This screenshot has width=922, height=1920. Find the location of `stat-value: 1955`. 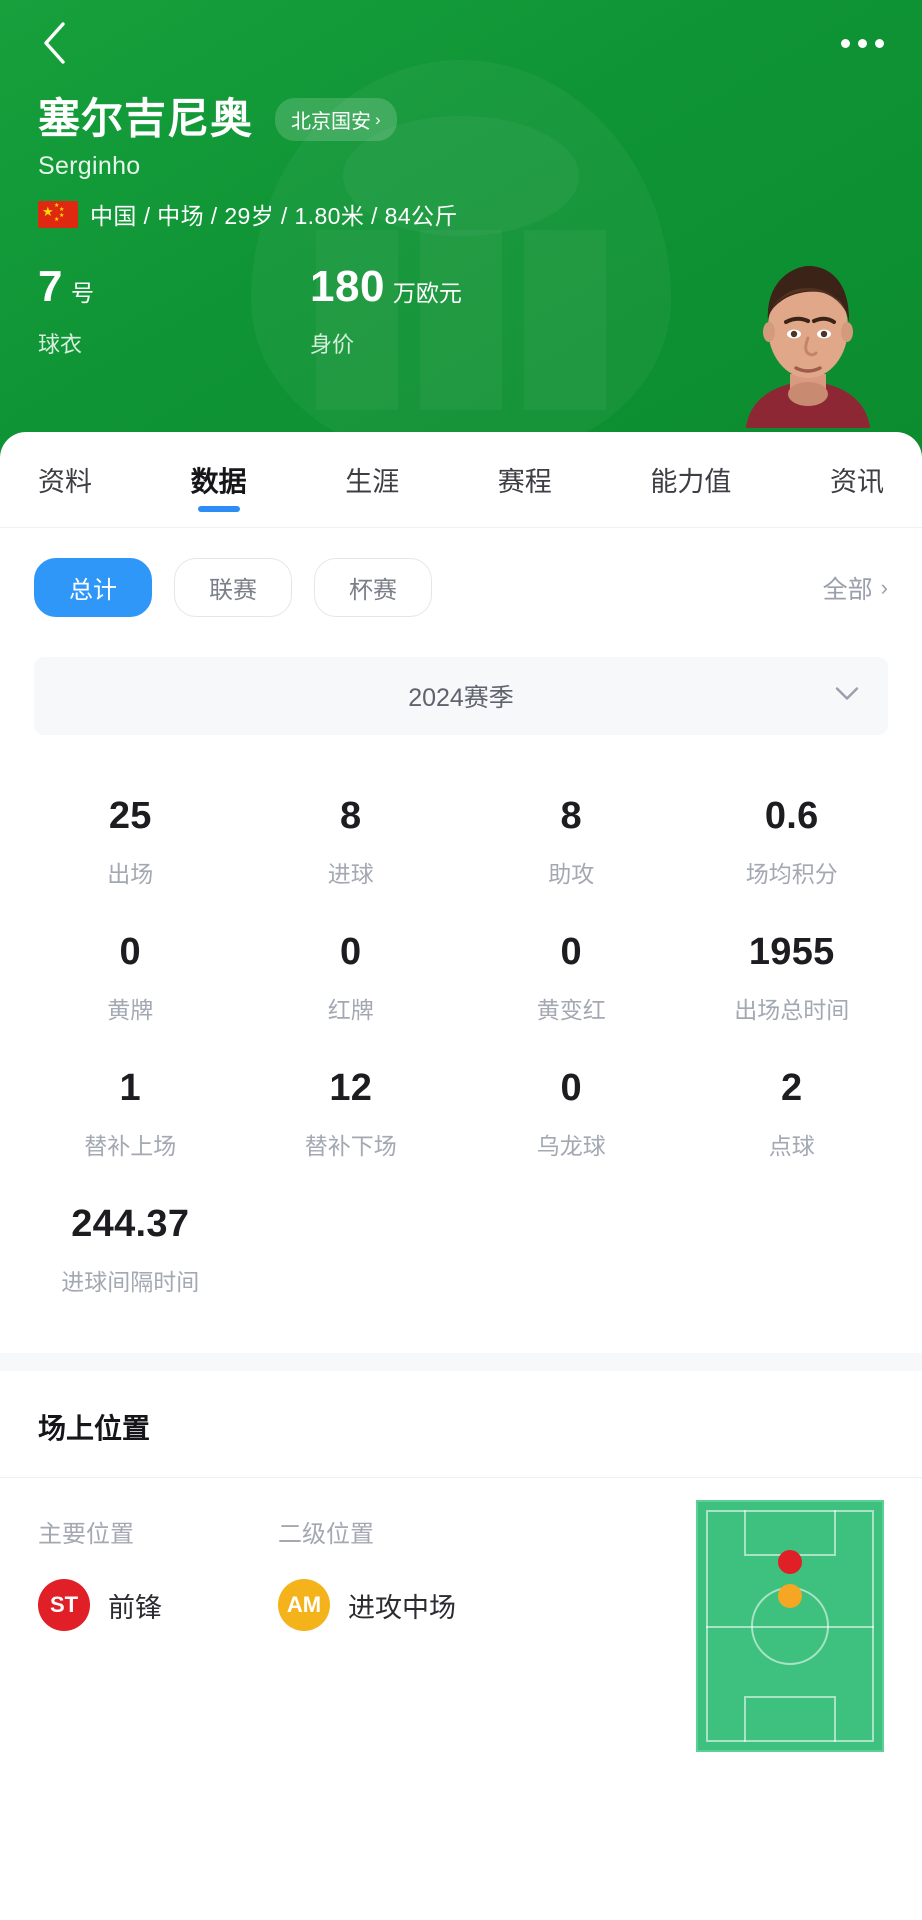

stat-value: 1955 is located at coordinates (791, 952).